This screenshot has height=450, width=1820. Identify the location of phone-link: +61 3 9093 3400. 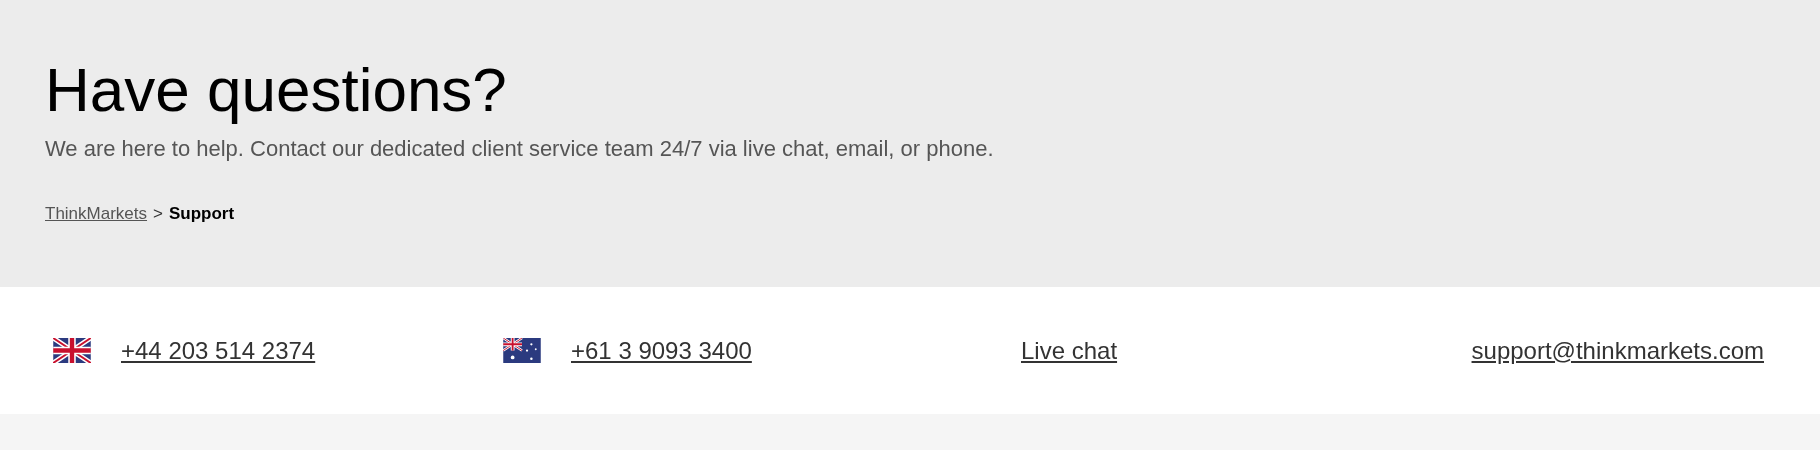
(661, 350).